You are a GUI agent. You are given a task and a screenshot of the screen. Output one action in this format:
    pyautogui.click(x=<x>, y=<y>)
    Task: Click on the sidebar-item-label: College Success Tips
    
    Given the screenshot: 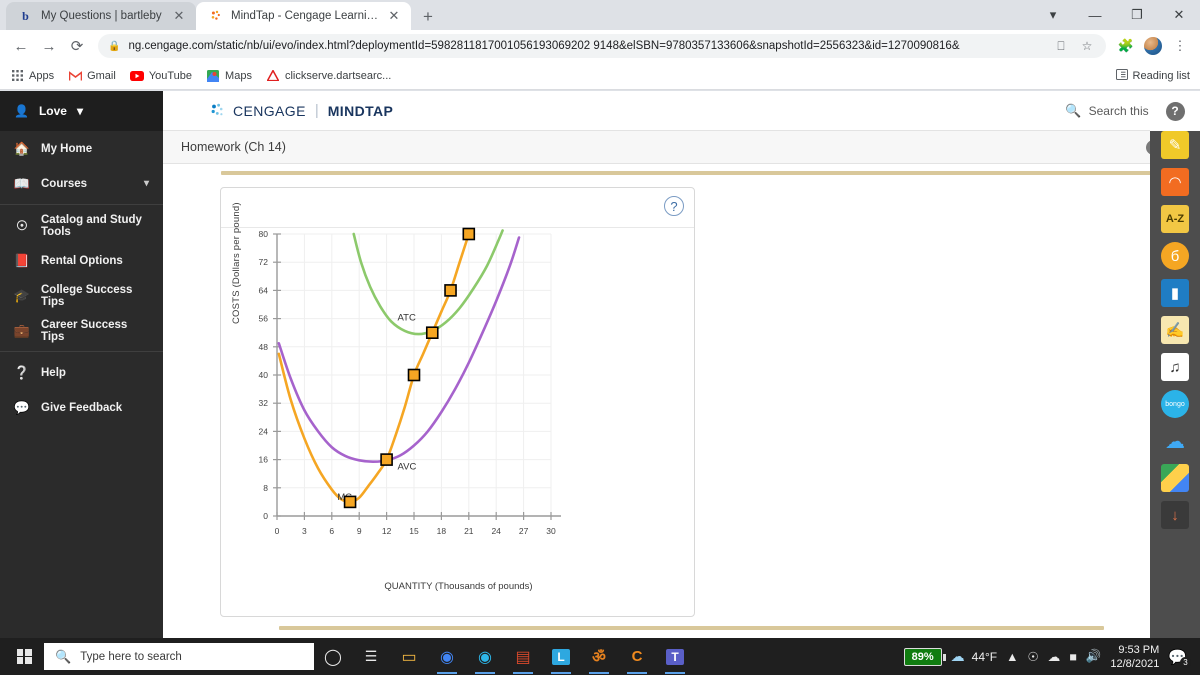 What is the action you would take?
    pyautogui.click(x=87, y=295)
    